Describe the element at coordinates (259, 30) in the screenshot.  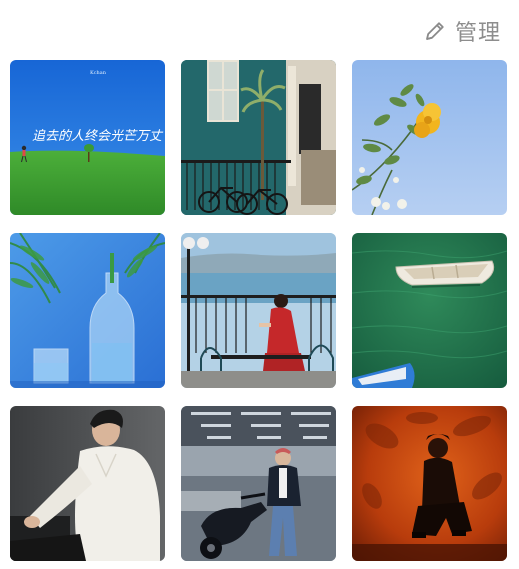
I see `header: 管理` at that location.